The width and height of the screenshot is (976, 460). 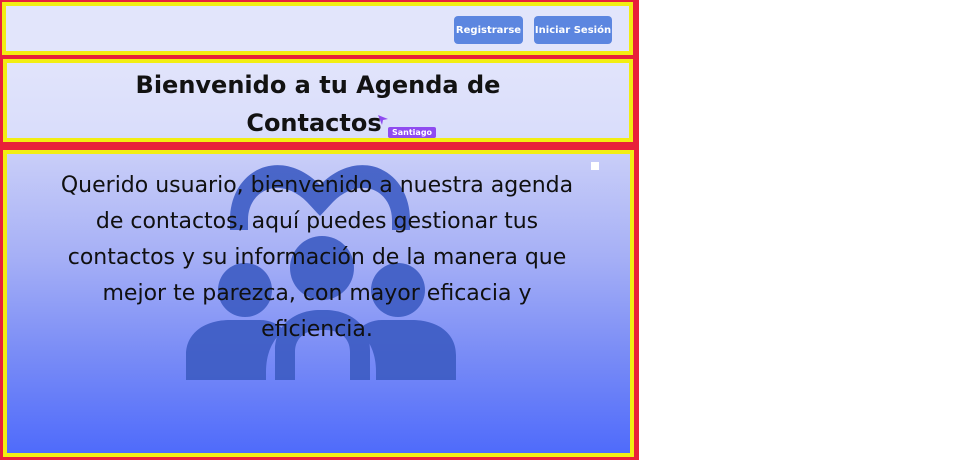 I want to click on page-title-line1: Bienvenido a tu Agenda de, so click(x=318, y=85).